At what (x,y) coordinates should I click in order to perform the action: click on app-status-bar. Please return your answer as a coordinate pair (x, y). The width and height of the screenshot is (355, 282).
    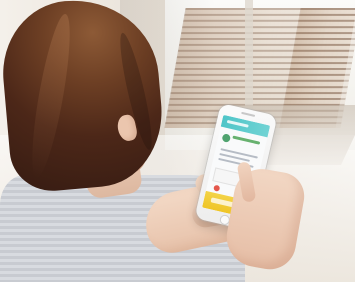
    Looking at the image, I should click on (246, 140).